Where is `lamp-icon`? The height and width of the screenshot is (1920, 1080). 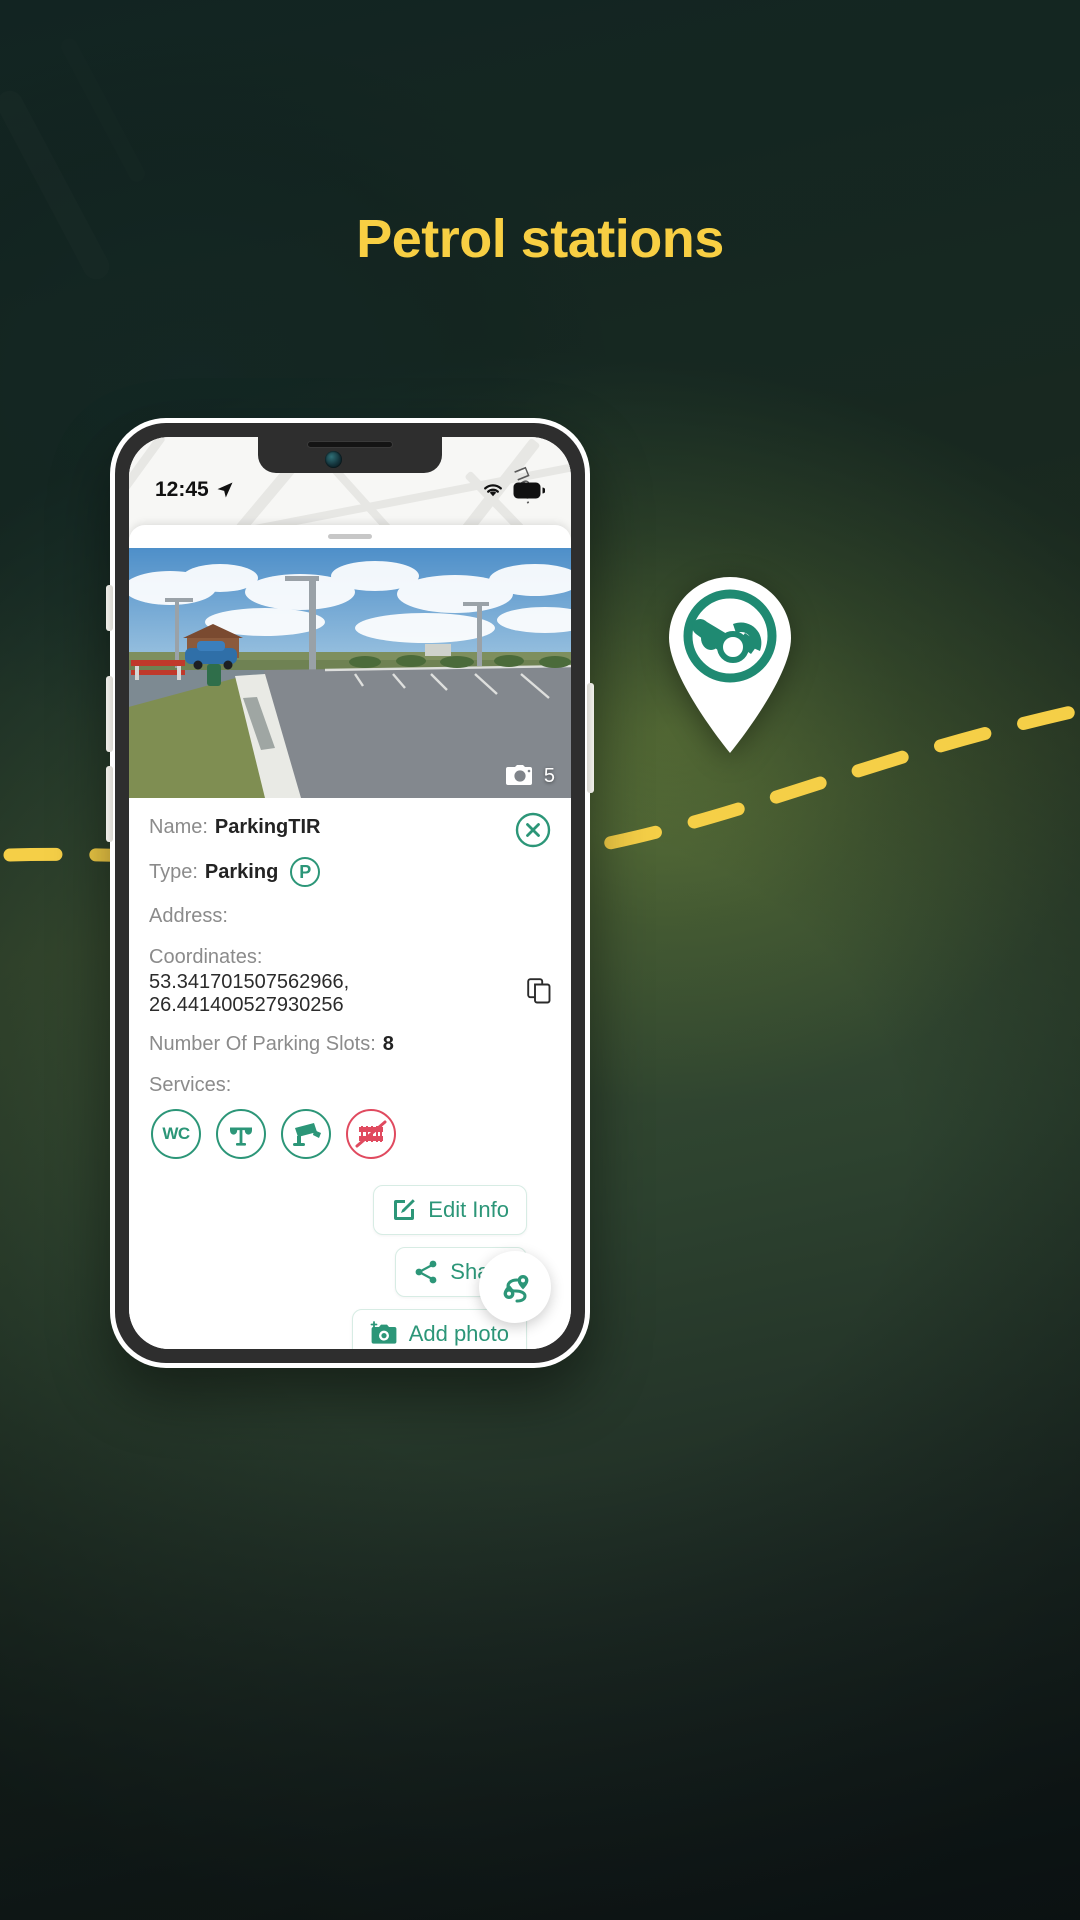
lamp-icon is located at coordinates (241, 1136).